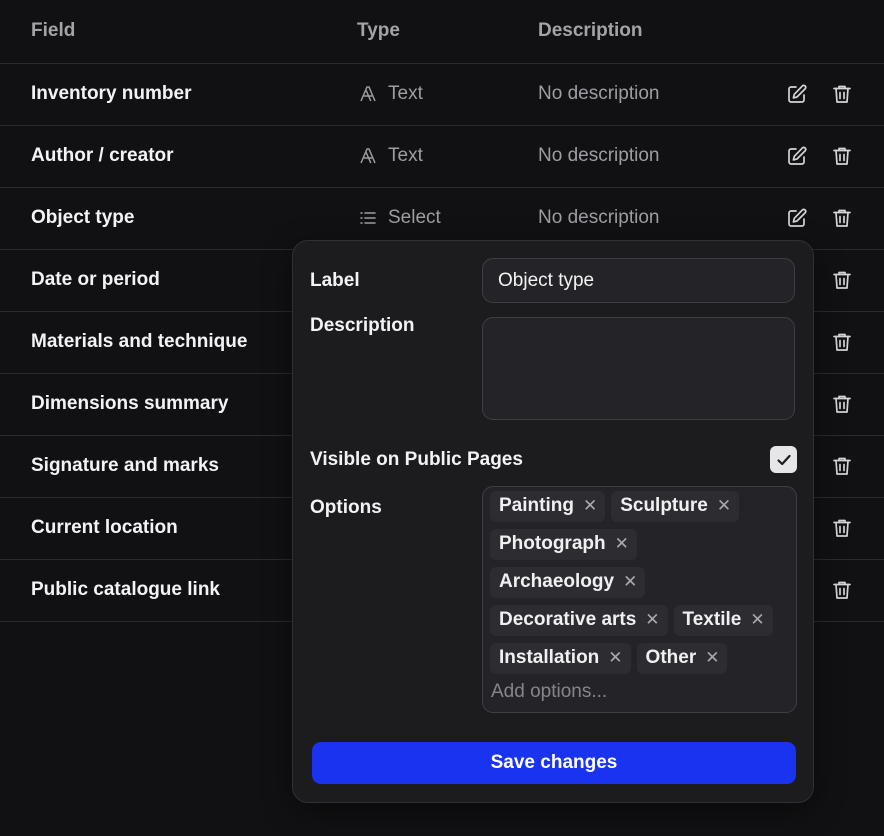 The width and height of the screenshot is (884, 836). What do you see at coordinates (414, 217) in the screenshot?
I see `field-type-label: Select` at bounding box center [414, 217].